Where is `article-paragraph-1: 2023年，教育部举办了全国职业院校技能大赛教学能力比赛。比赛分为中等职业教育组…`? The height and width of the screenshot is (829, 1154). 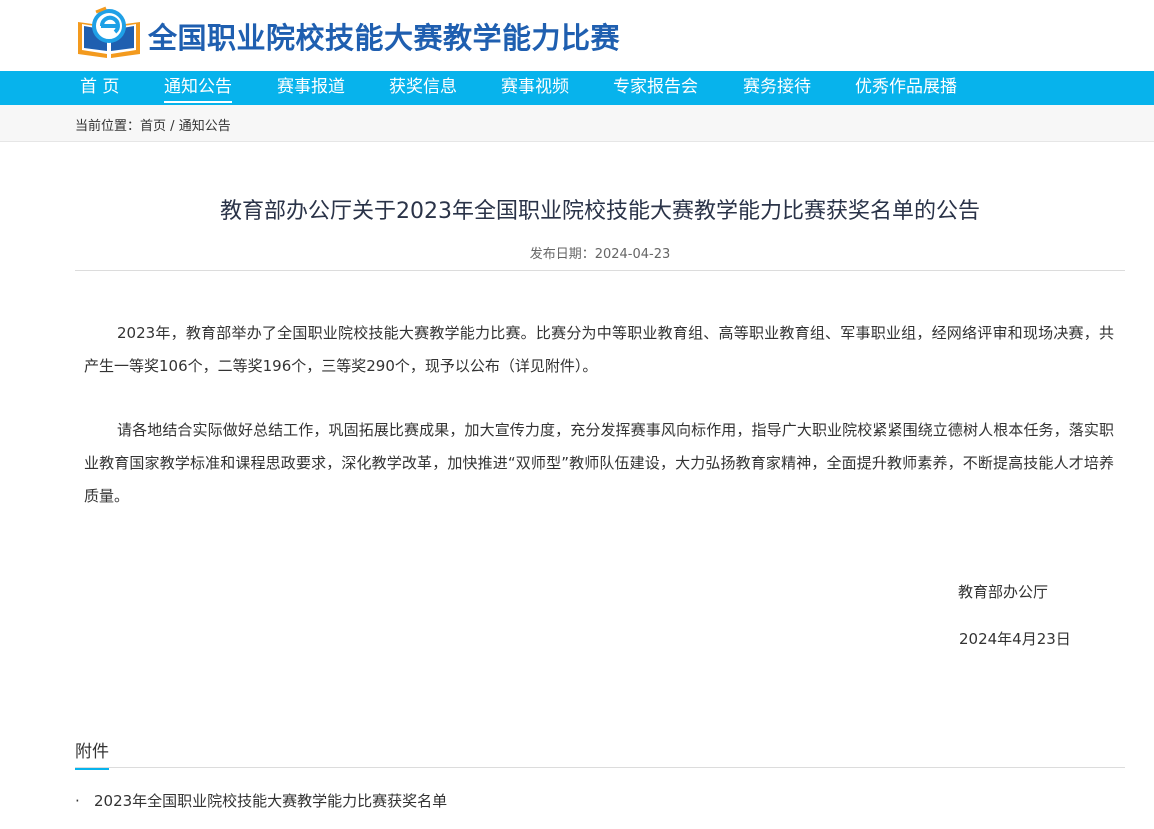 article-paragraph-1: 2023年，教育部举办了全国职业院校技能大赛教学能力比赛。比赛分为中等职业教育组… is located at coordinates (599, 349).